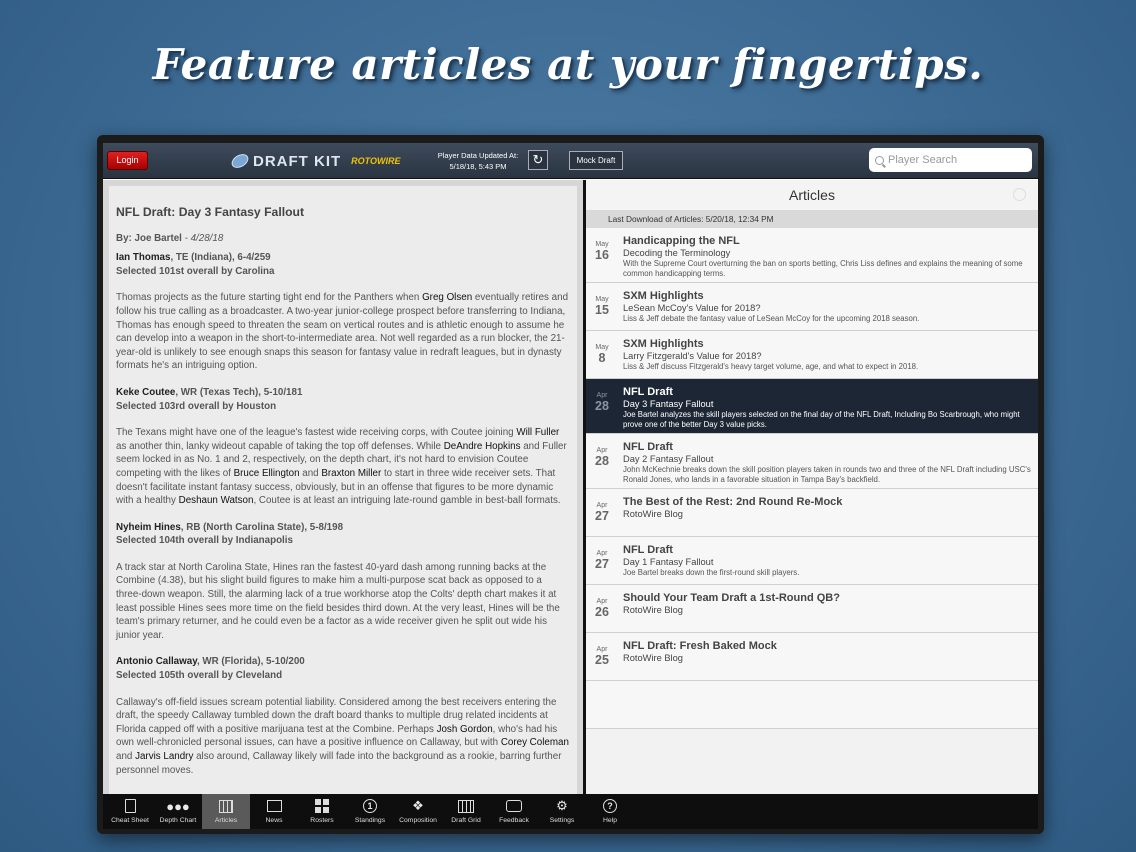  Describe the element at coordinates (478, 166) in the screenshot. I see `updated-value: 5/18/18, 5:43 PM` at that location.